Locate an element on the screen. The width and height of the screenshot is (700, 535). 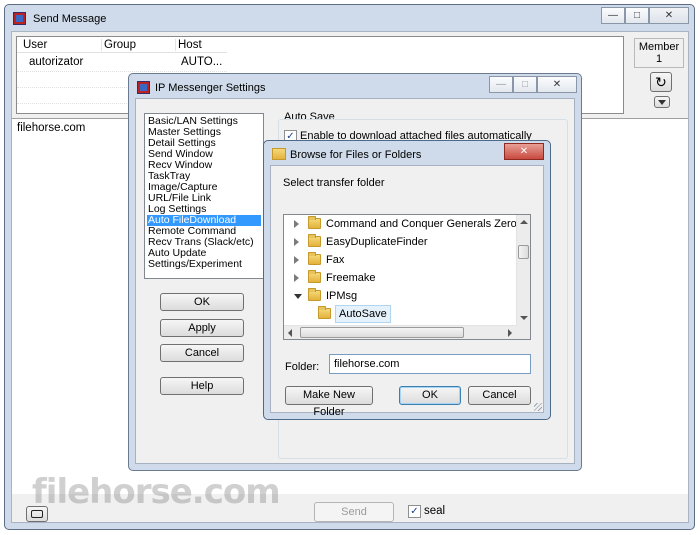
minimize-button: — is located at coordinates (613, 15).